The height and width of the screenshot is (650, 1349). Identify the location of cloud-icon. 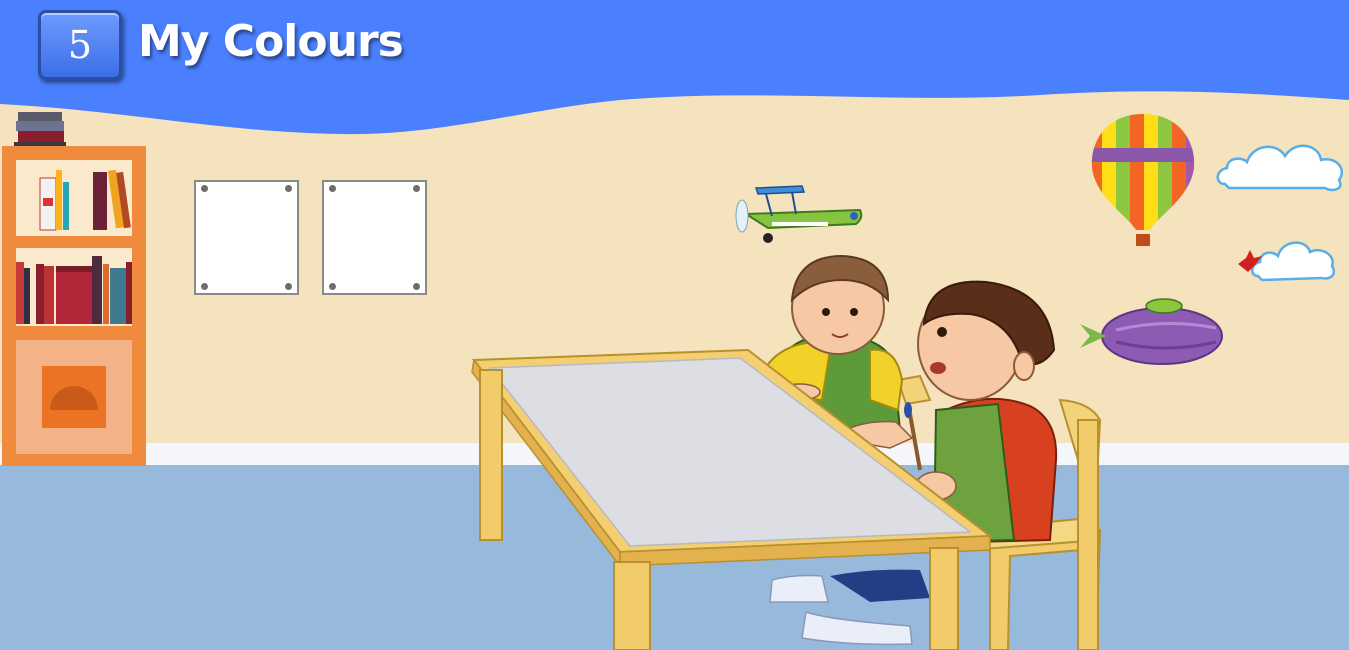
(1280, 168).